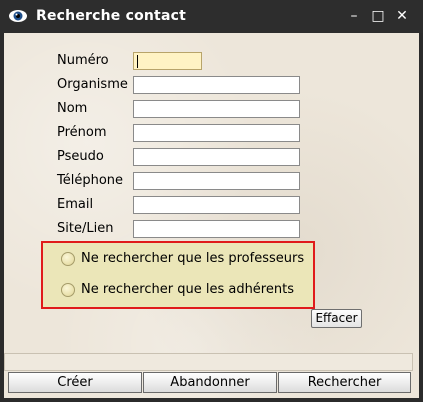 The image size is (423, 402). What do you see at coordinates (216, 85) in the screenshot?
I see `organisme-field` at bounding box center [216, 85].